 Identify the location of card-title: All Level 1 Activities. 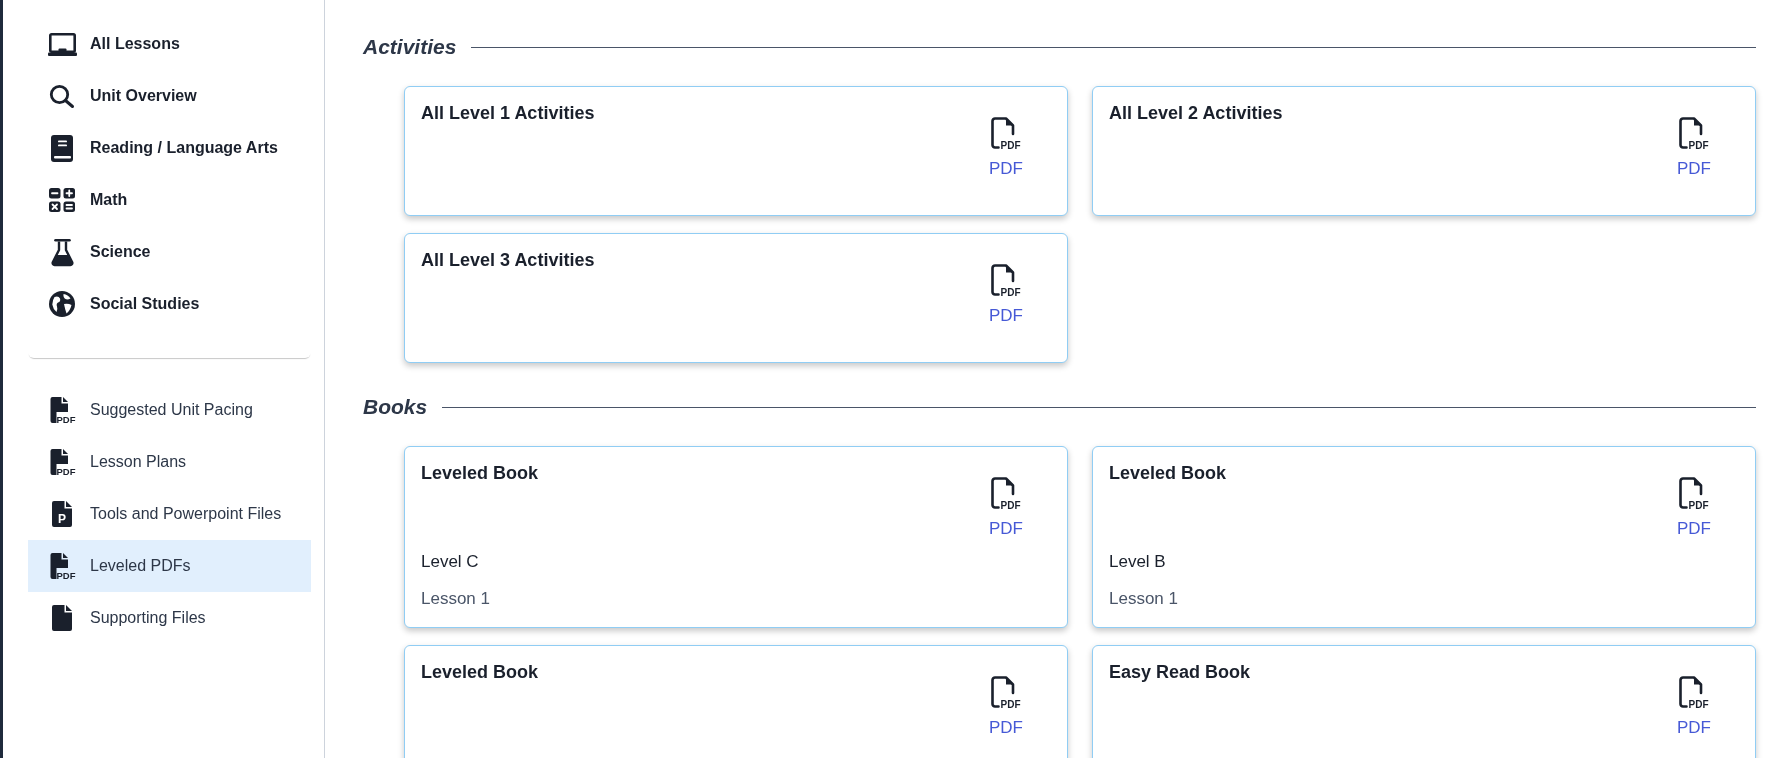
(508, 113).